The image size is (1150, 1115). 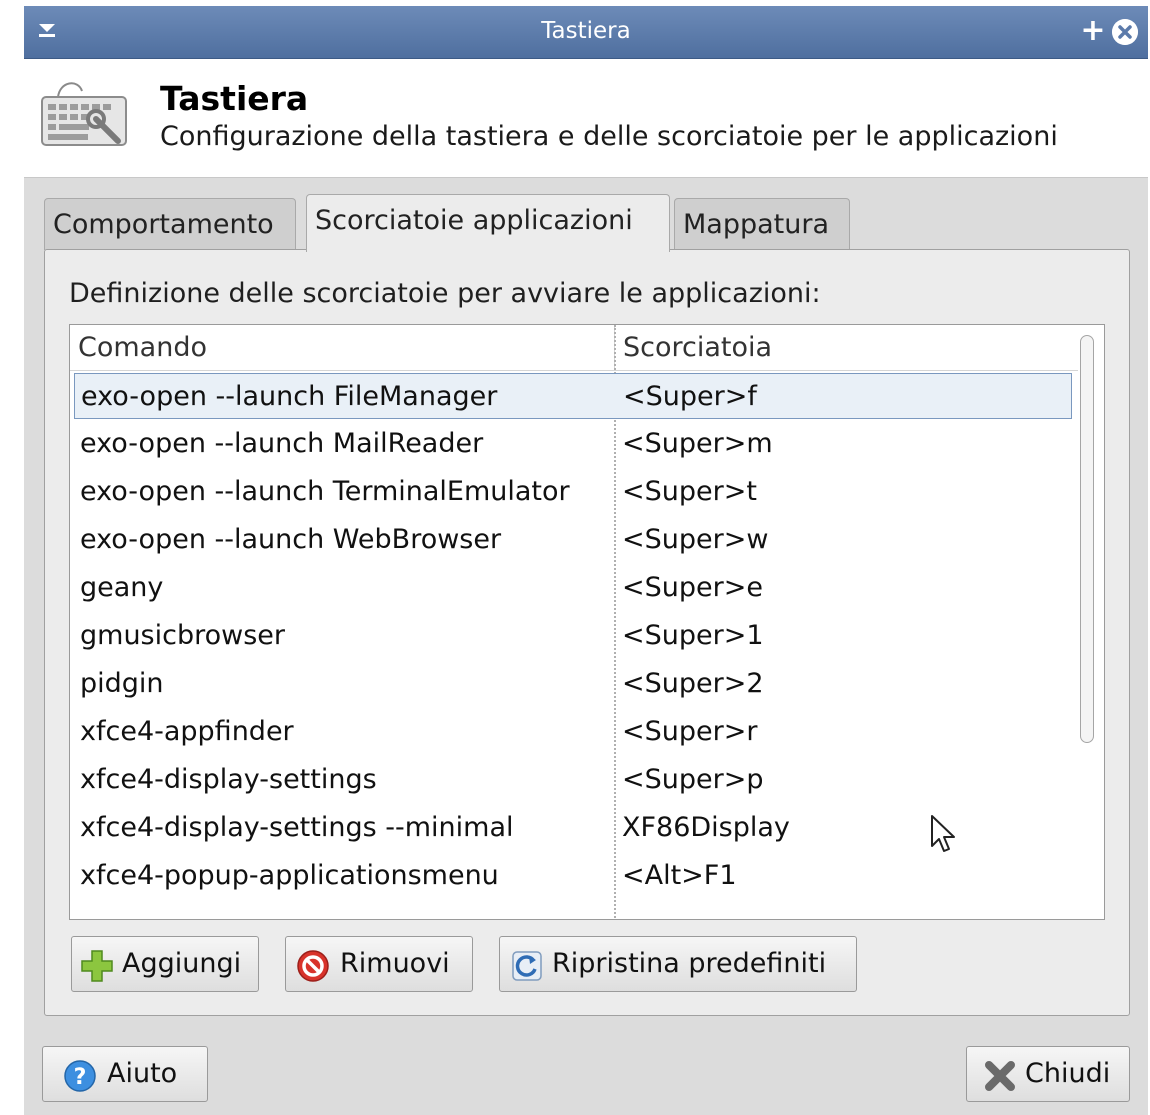 What do you see at coordinates (527, 966) in the screenshot?
I see `reload-icon` at bounding box center [527, 966].